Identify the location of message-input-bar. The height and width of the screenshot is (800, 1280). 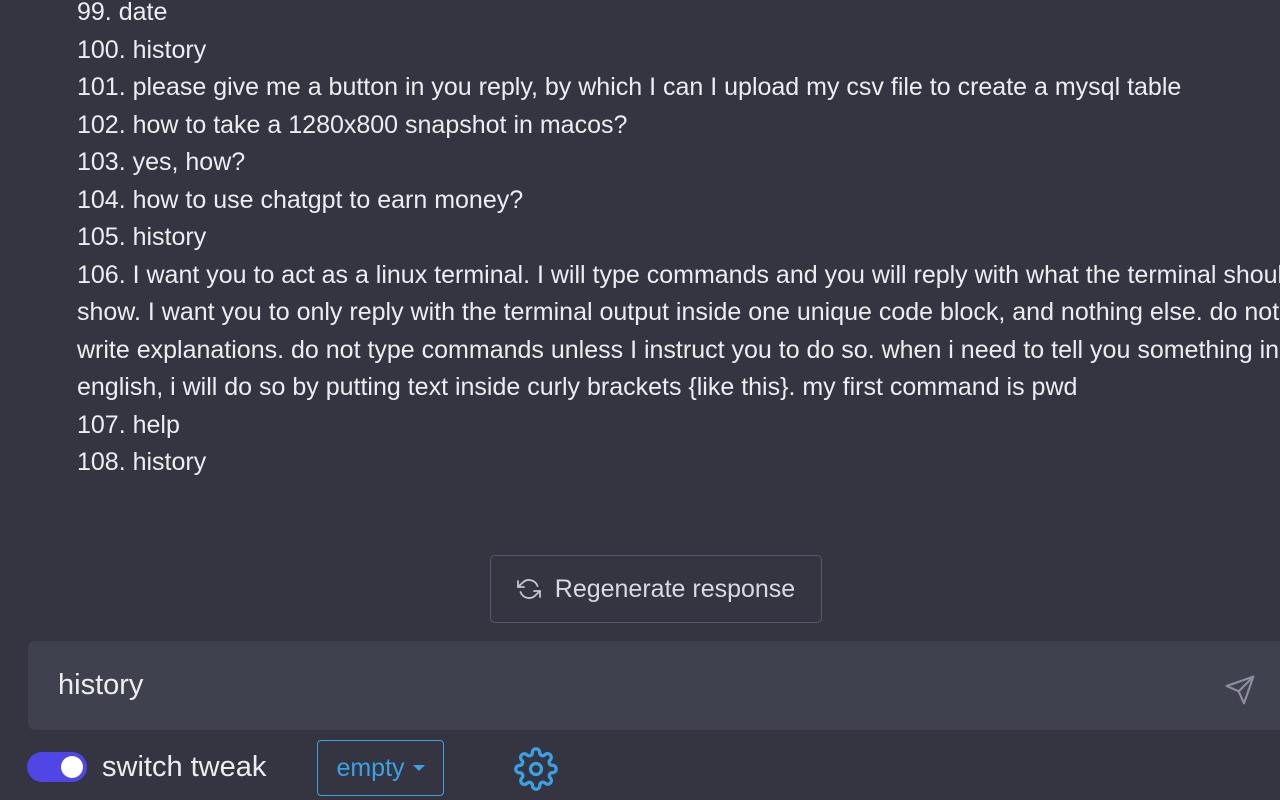
(654, 685).